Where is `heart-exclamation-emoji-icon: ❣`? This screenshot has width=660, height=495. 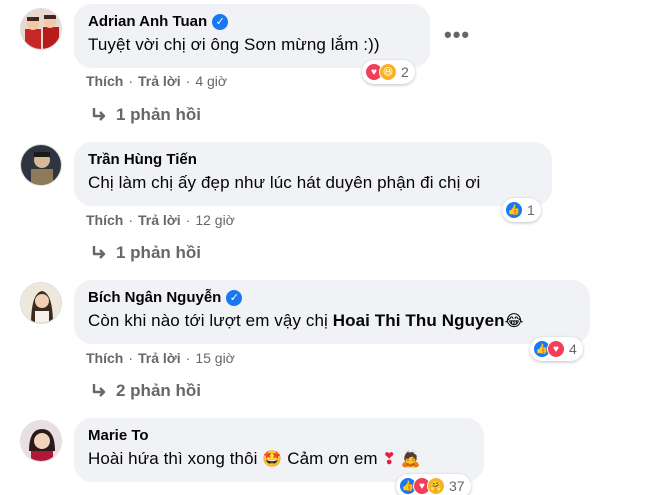 heart-exclamation-emoji-icon: ❣ is located at coordinates (389, 459).